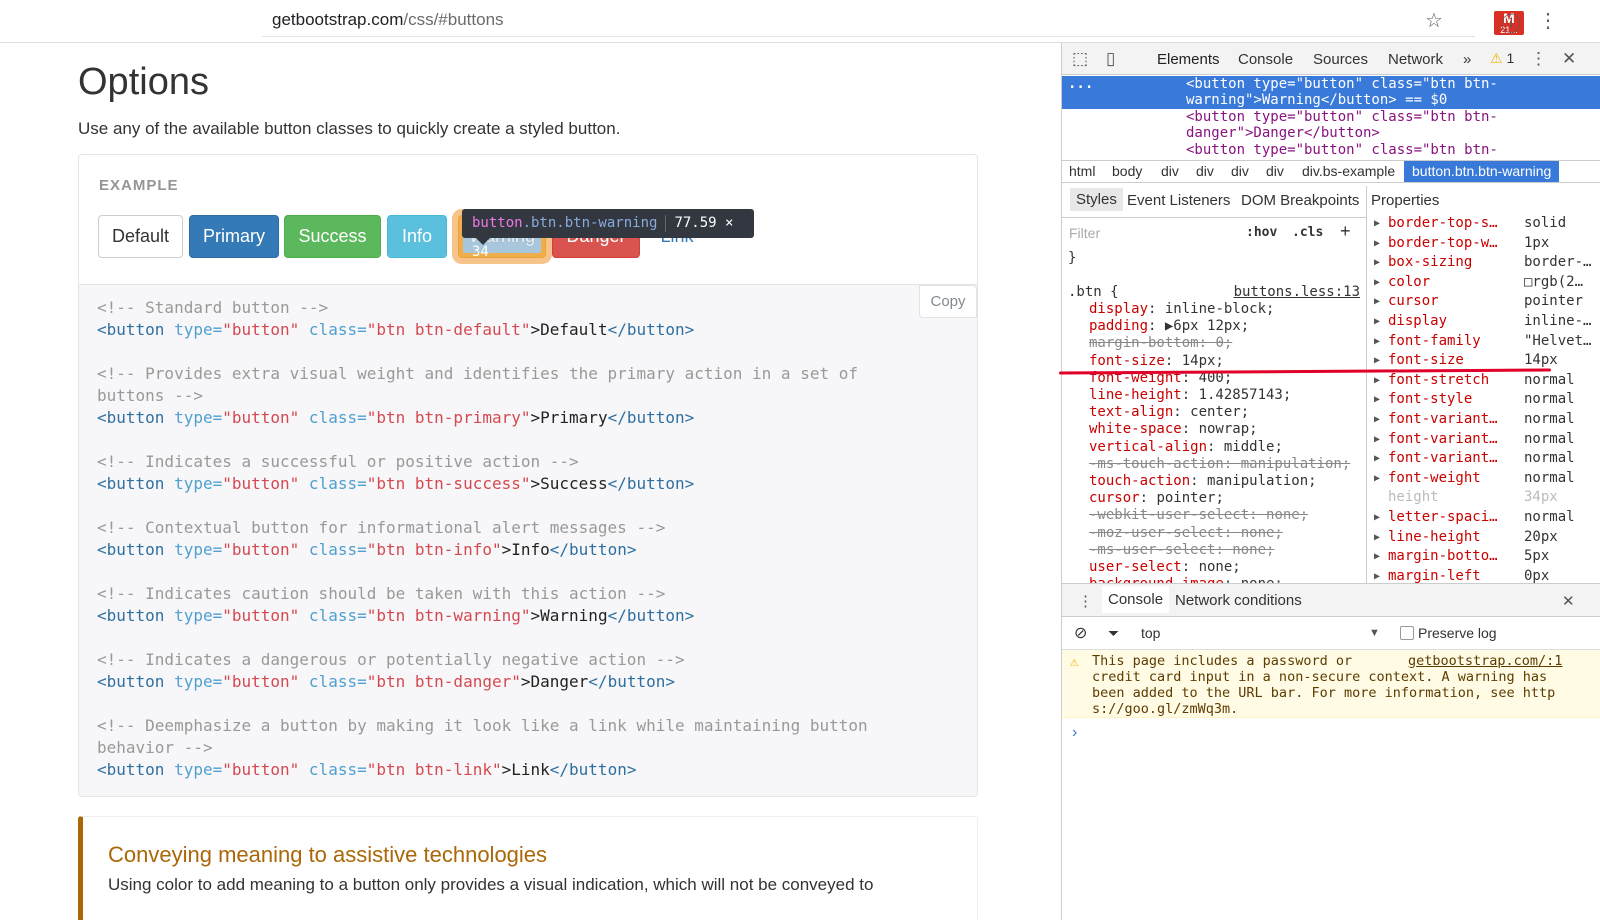  What do you see at coordinates (1407, 633) in the screenshot?
I see `preserve-log-checkbox` at bounding box center [1407, 633].